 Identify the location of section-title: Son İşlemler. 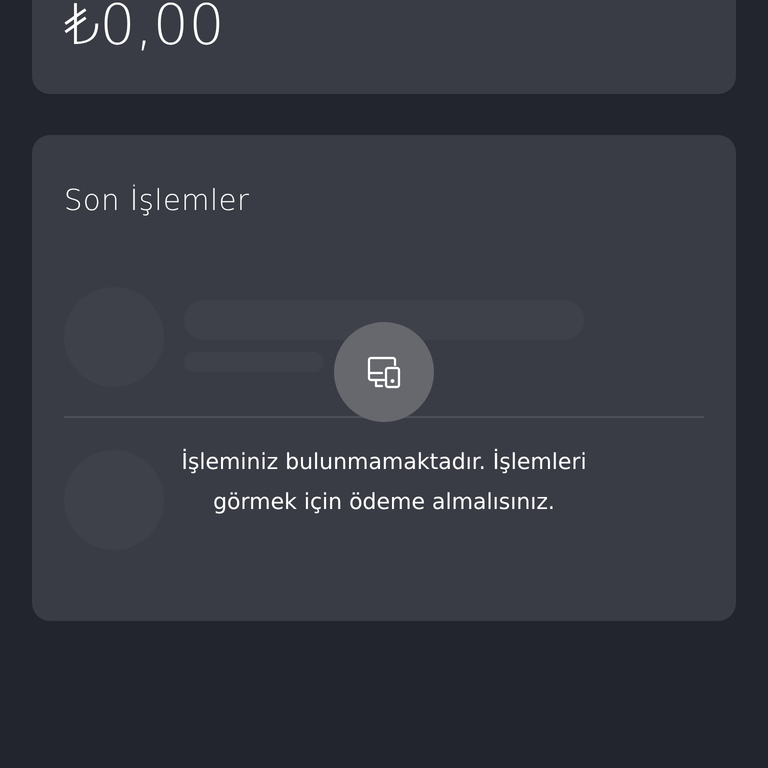
(157, 200).